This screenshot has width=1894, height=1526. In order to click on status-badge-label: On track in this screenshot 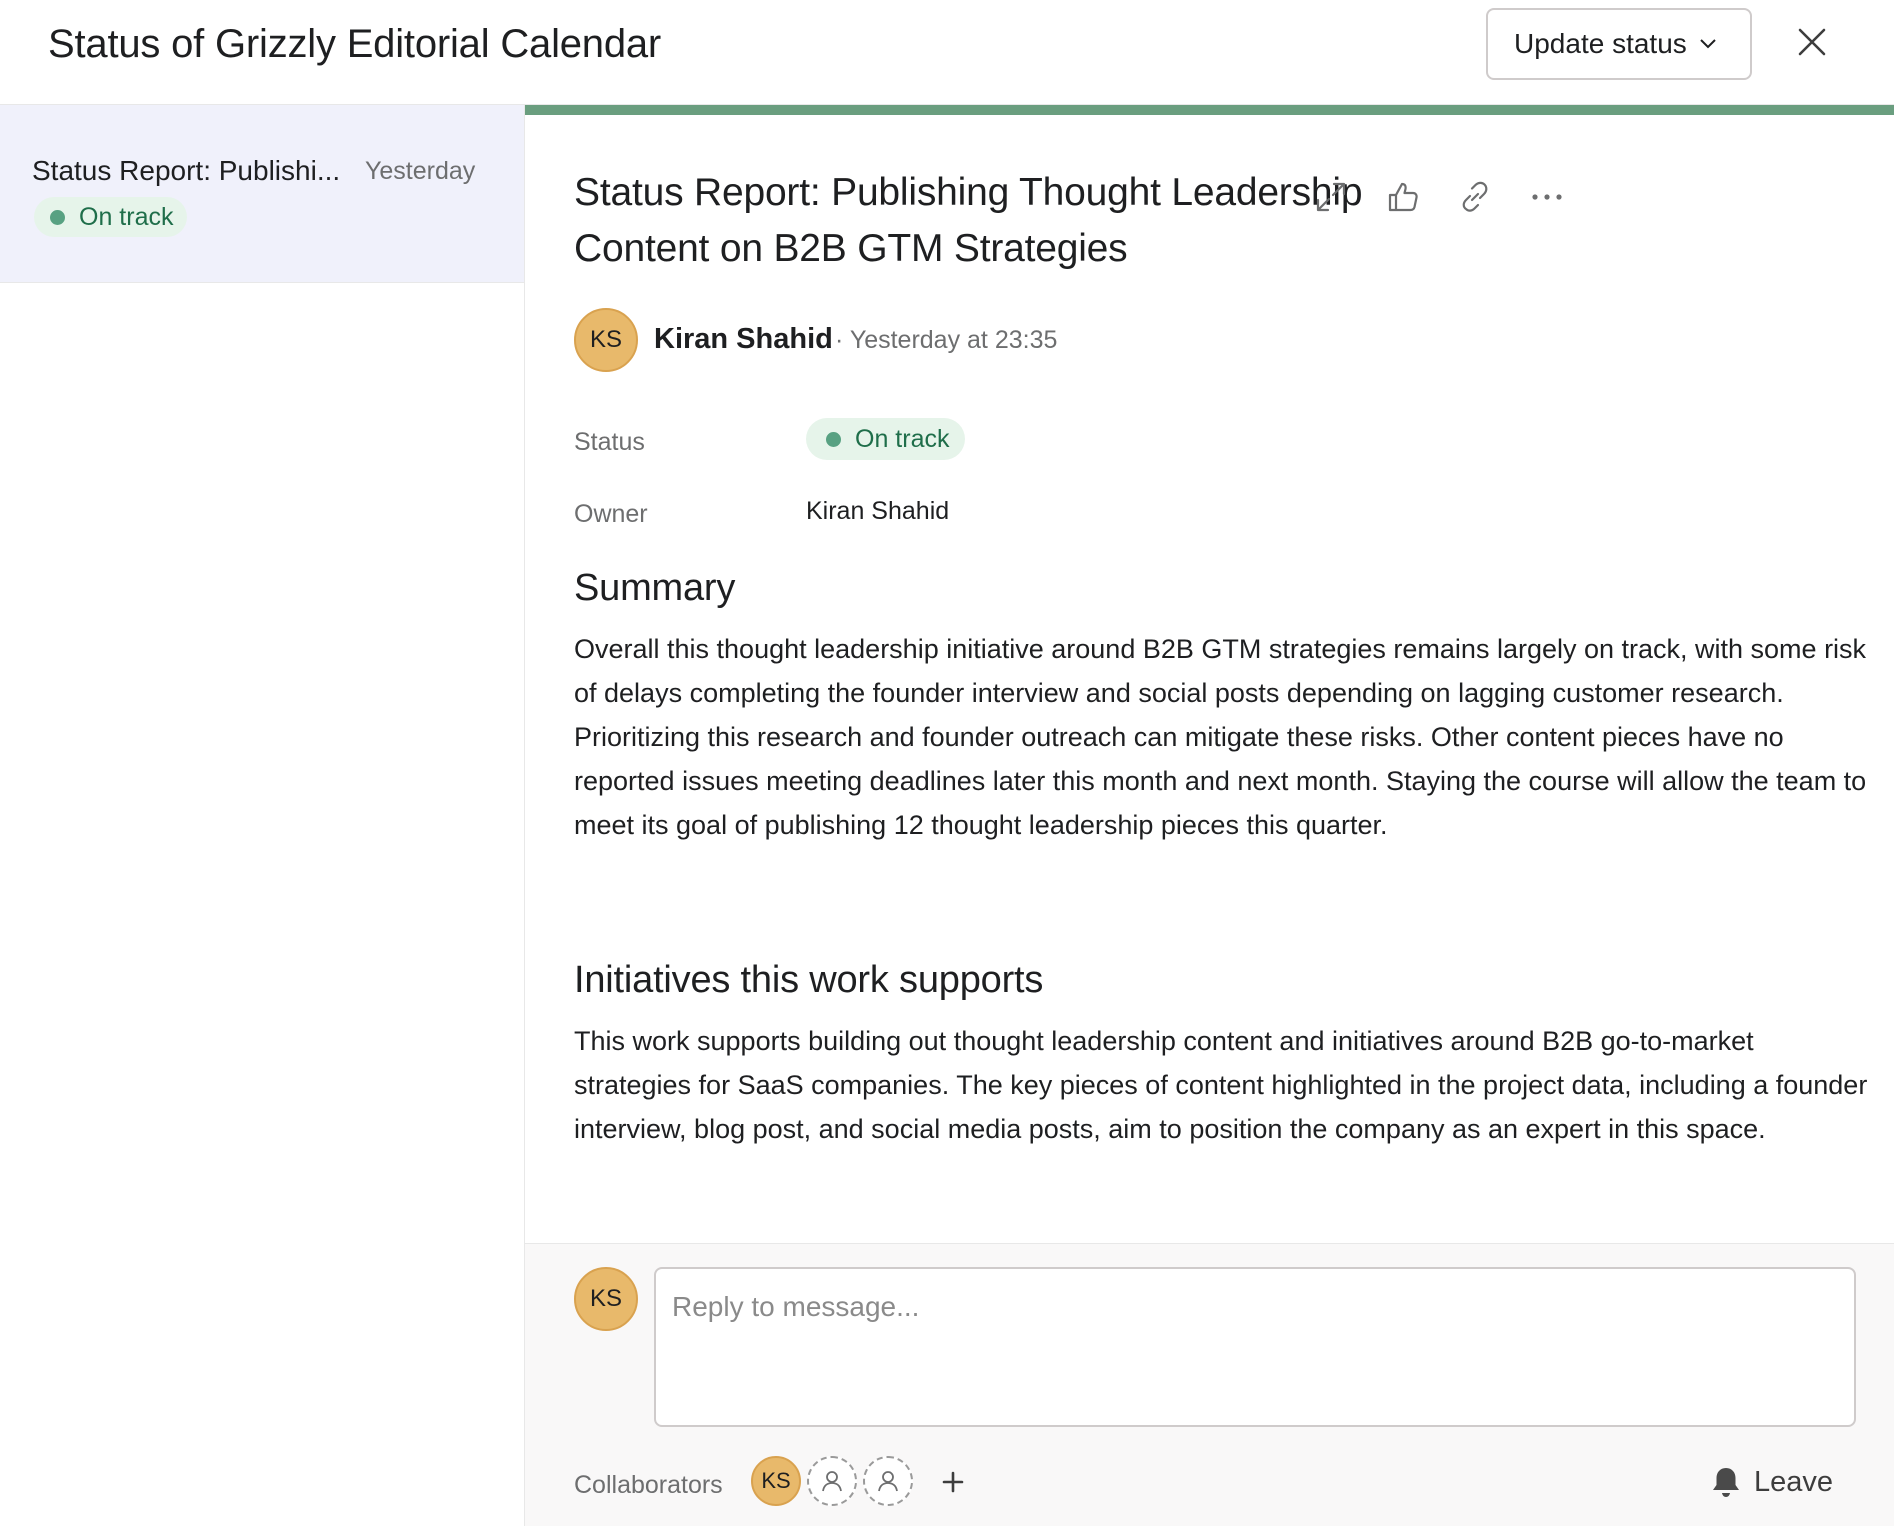, I will do `click(126, 216)`.